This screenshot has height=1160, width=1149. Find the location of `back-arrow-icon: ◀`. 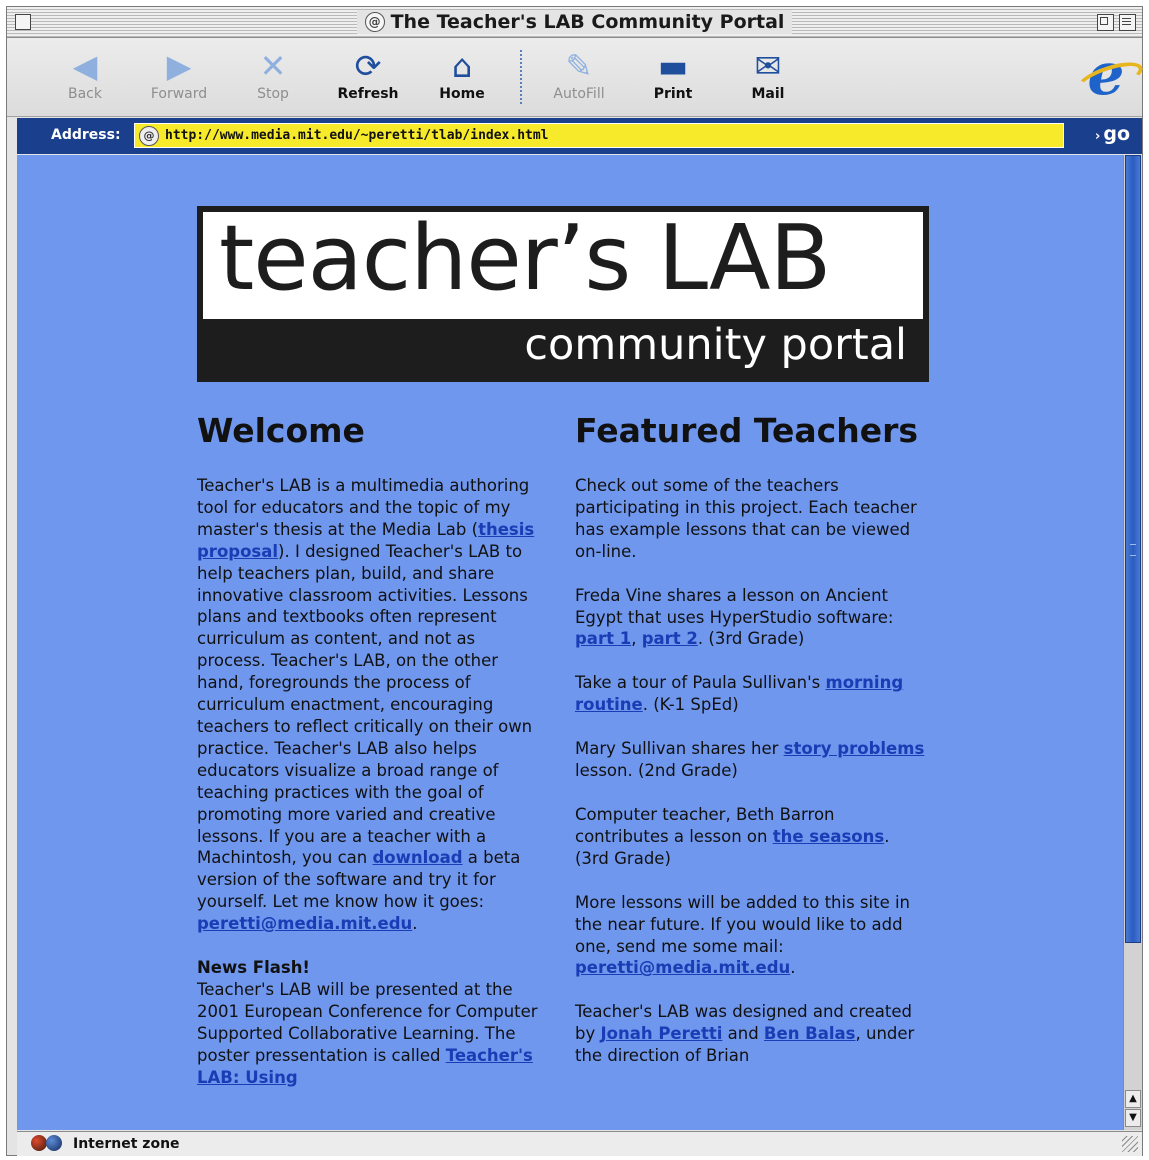

back-arrow-icon: ◀ is located at coordinates (85, 66).